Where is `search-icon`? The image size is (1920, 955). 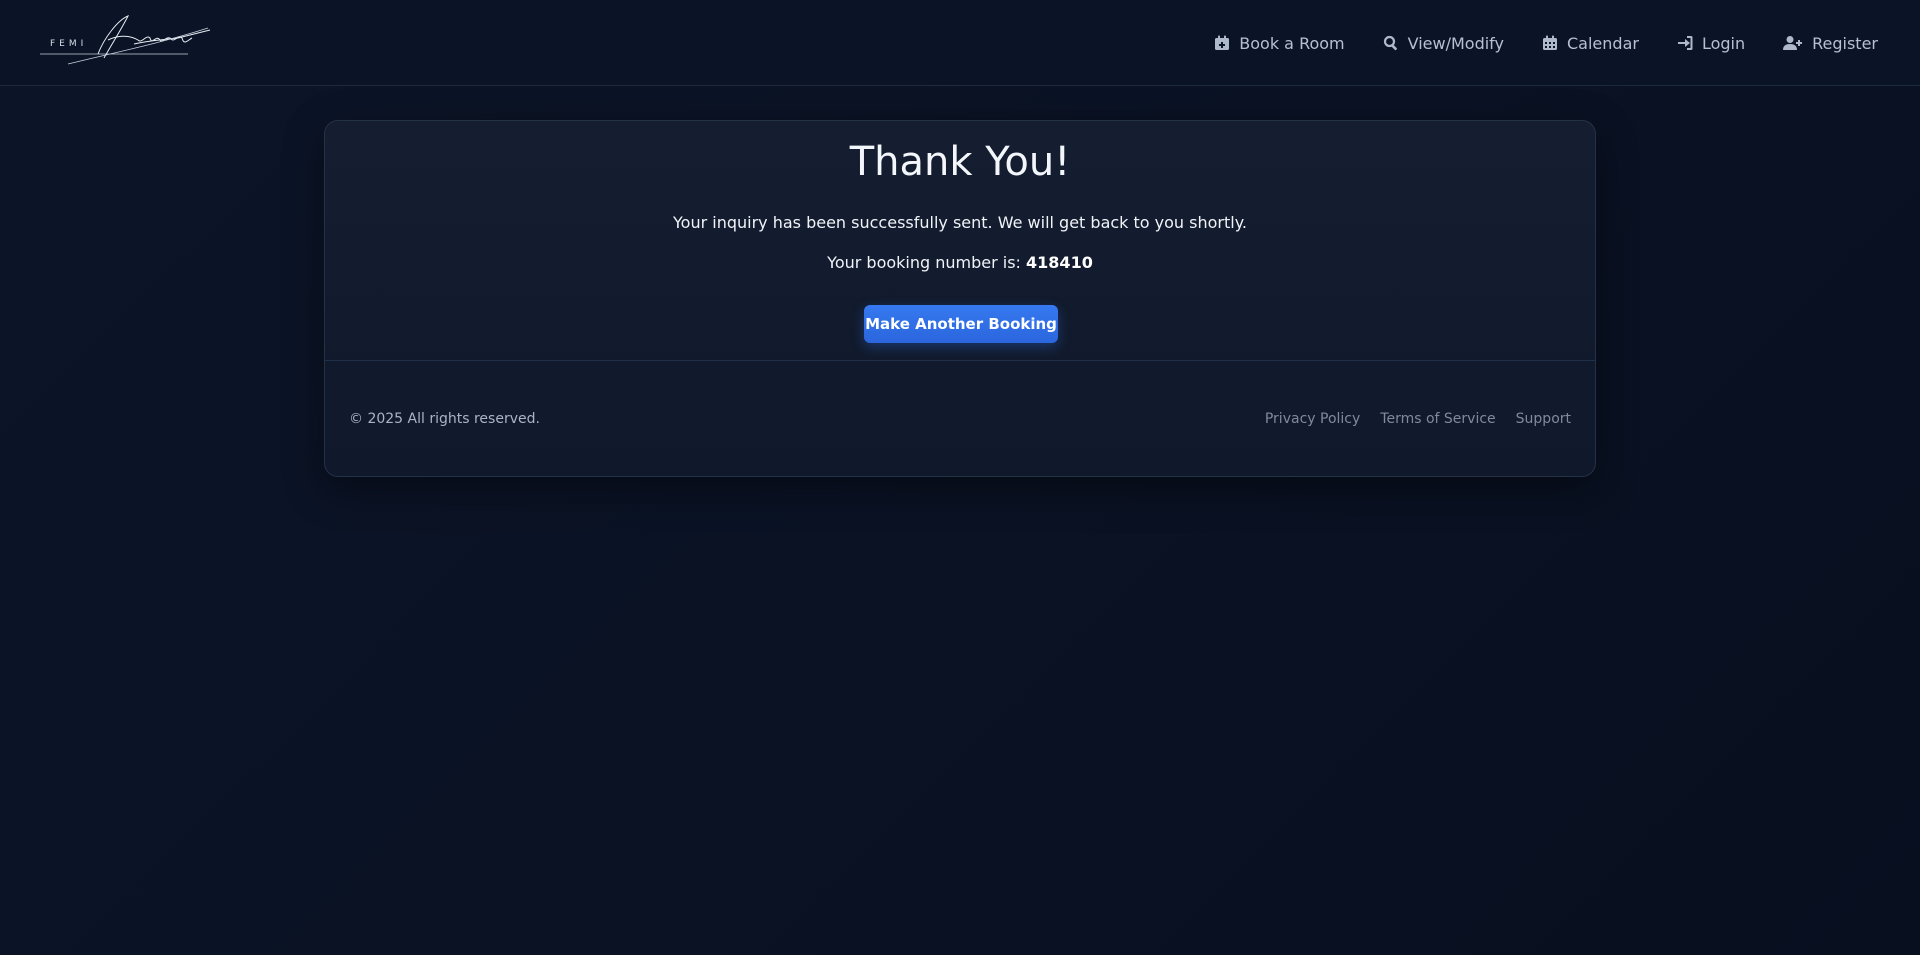
search-icon is located at coordinates (1390, 43).